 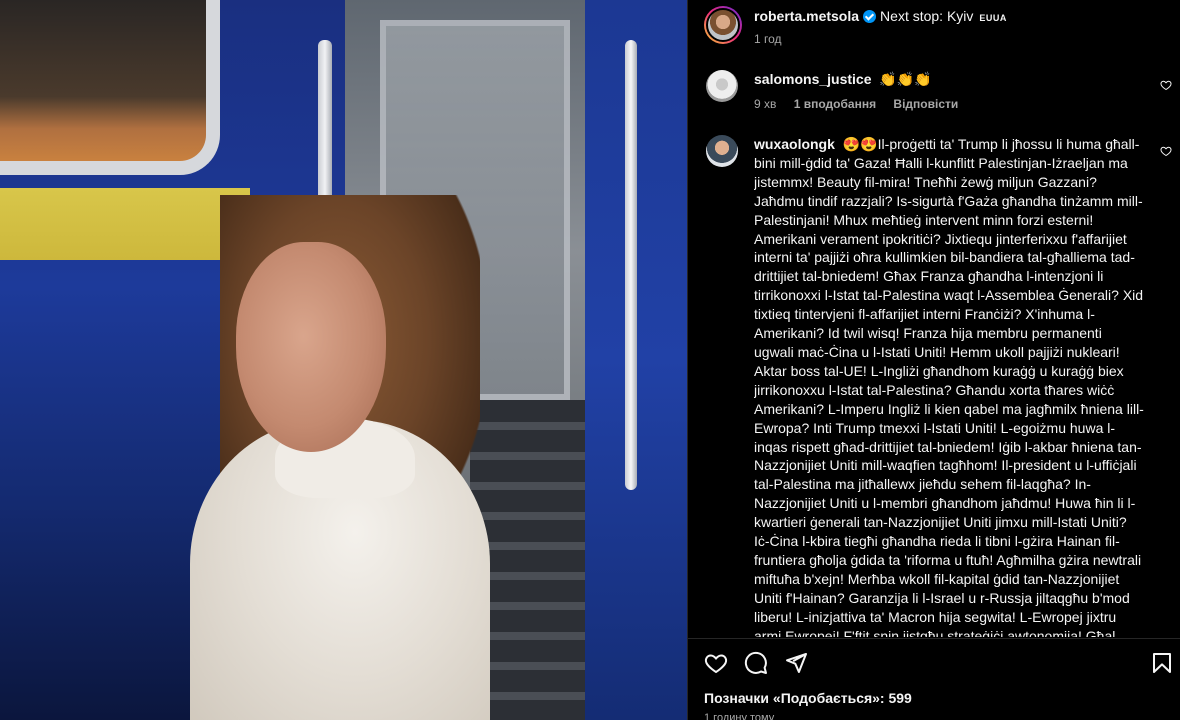 I want to click on comment-meta: 9 хв 1 вподобання Відповісти, so click(x=949, y=104).